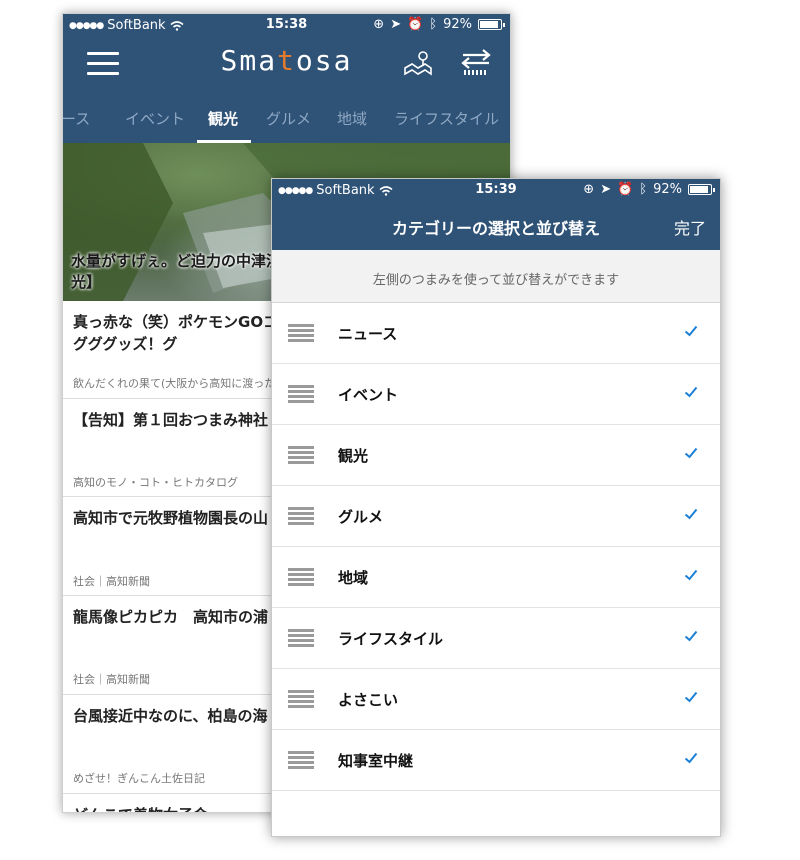  Describe the element at coordinates (496, 333) in the screenshot. I see `category-row: ニュース` at that location.